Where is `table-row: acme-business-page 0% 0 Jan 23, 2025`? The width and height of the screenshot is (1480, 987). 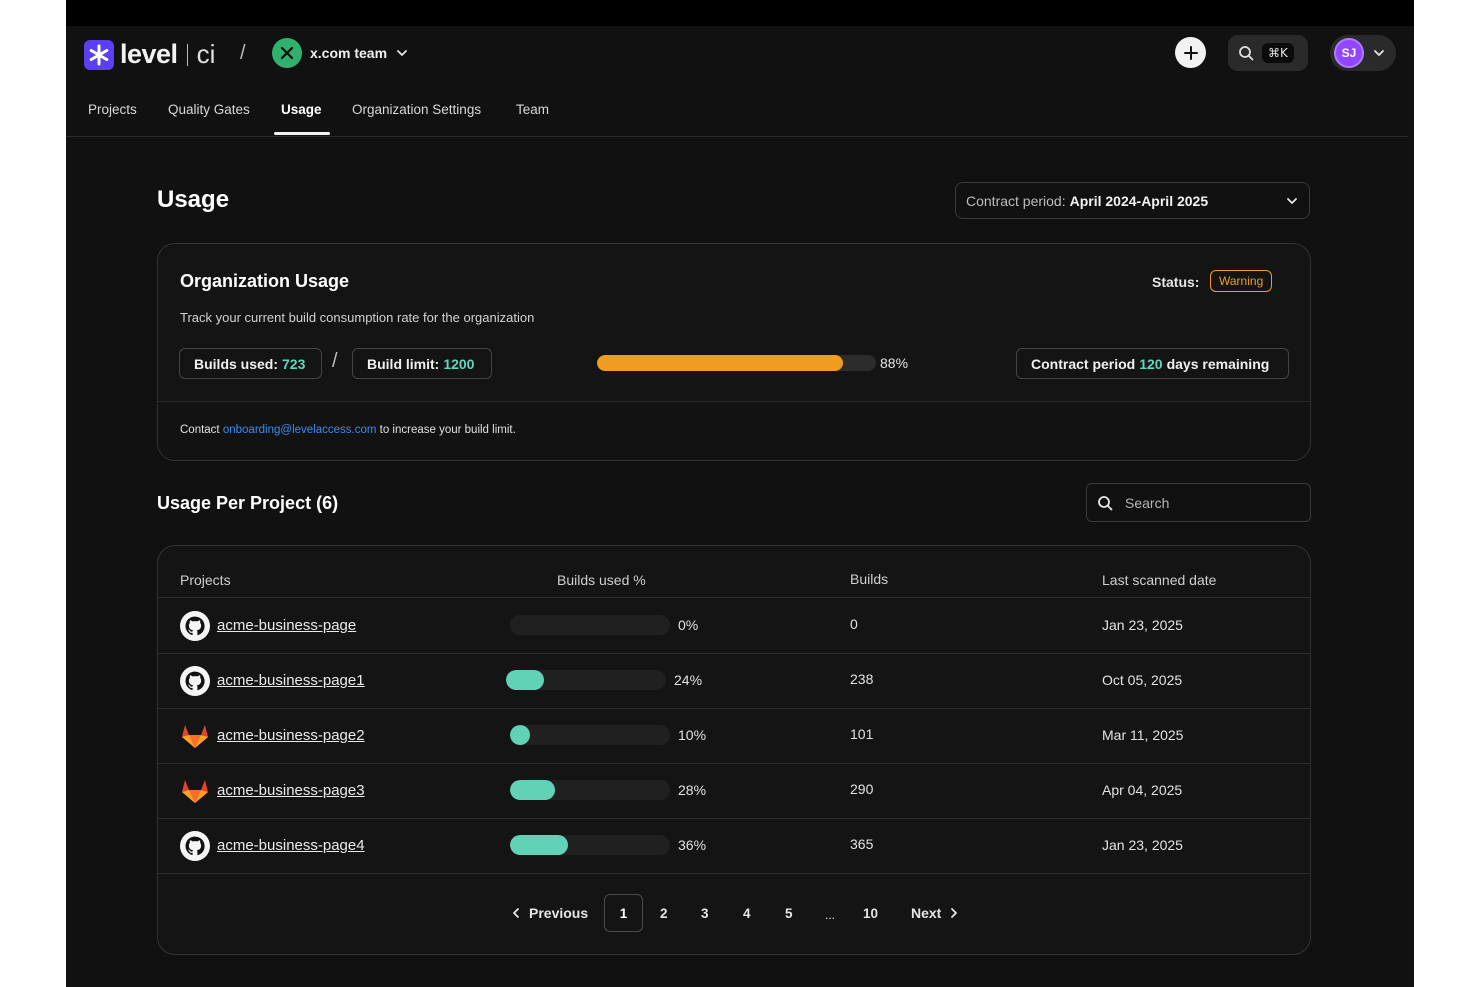 table-row: acme-business-page 0% 0 Jan 23, 2025 is located at coordinates (734, 626).